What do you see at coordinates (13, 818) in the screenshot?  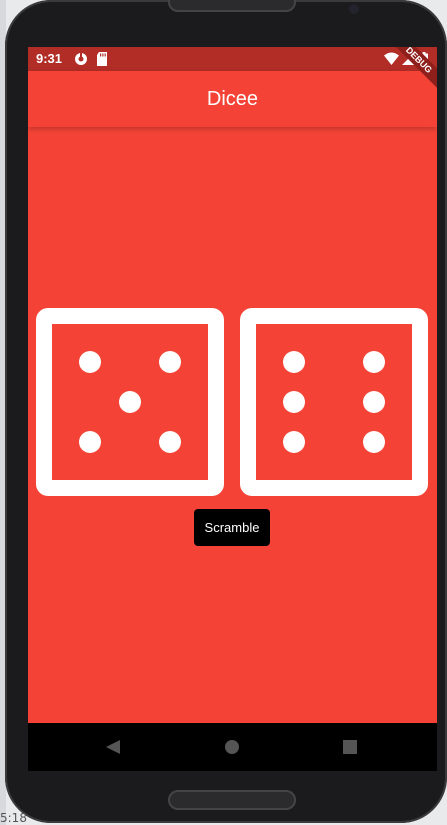 I see `desktop-clock-fragment: 5:18` at bounding box center [13, 818].